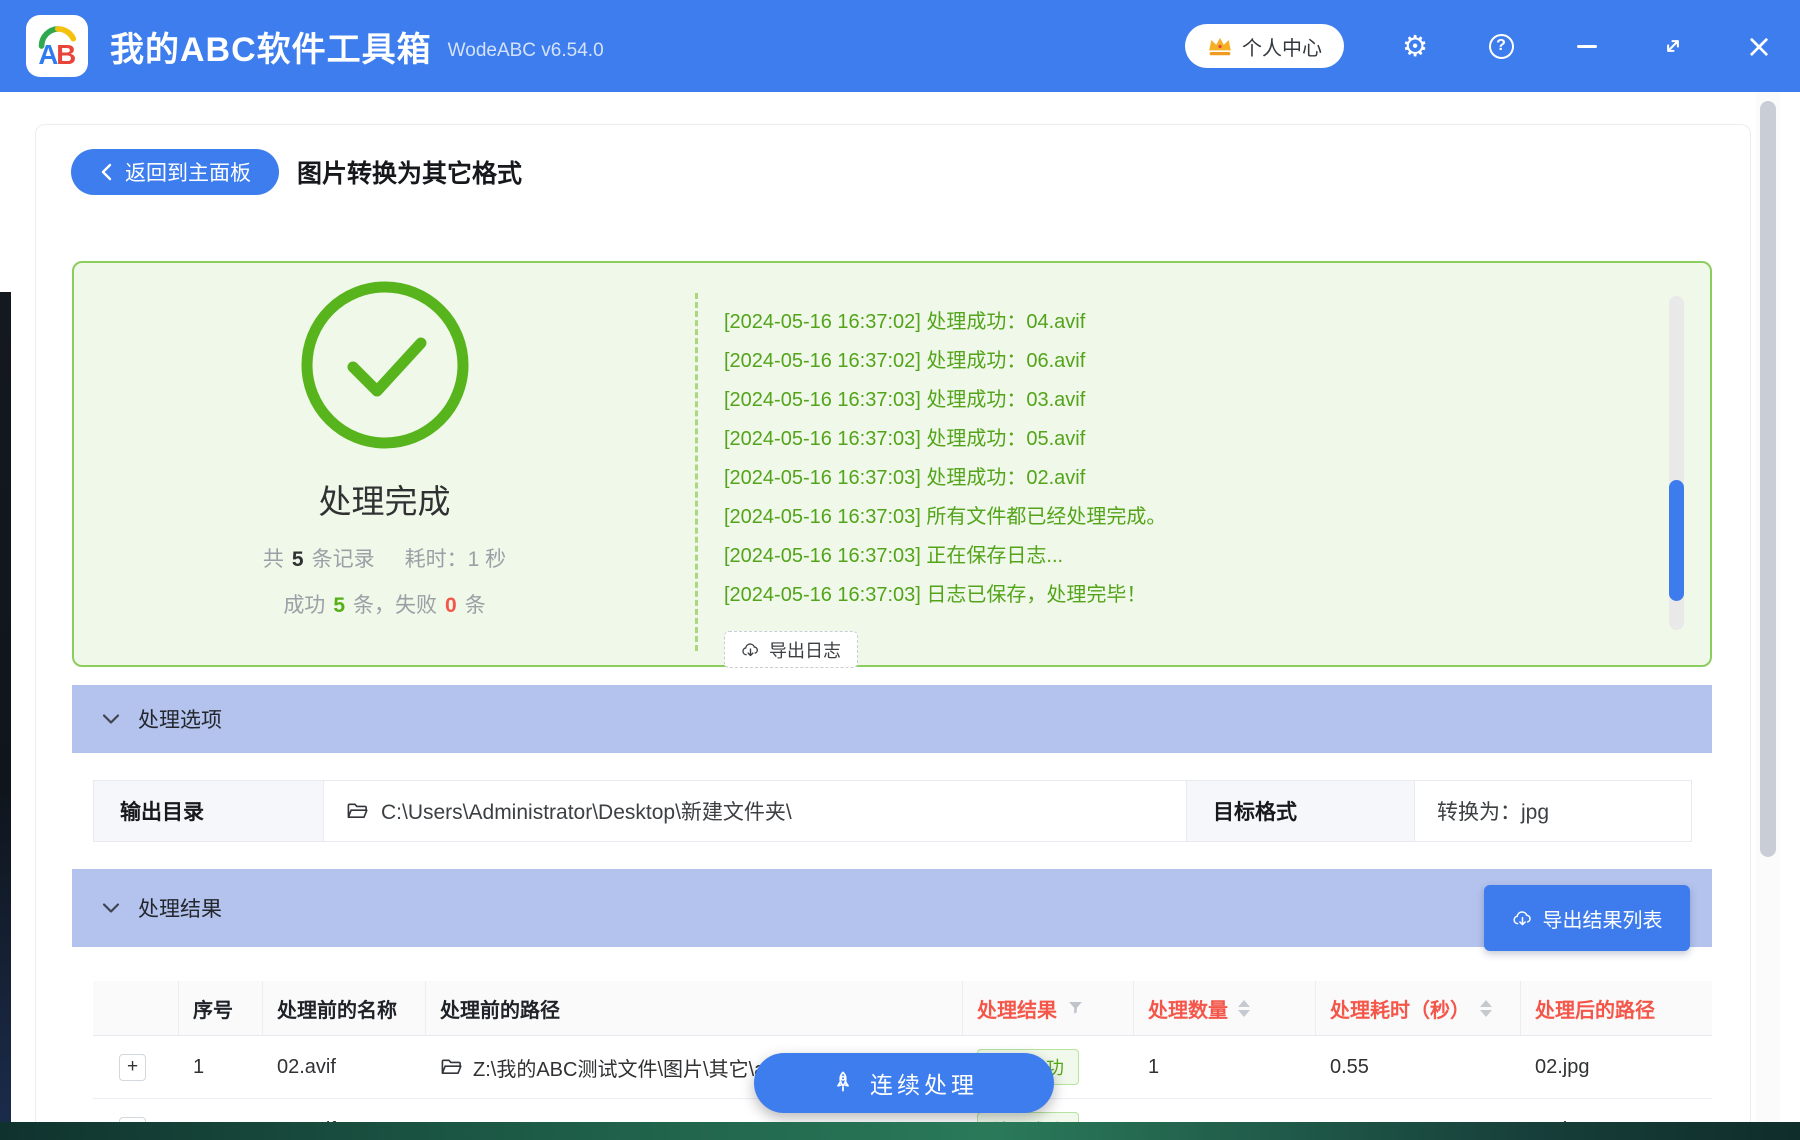 The image size is (1800, 1140). I want to click on maximize-icon, so click(1673, 46).